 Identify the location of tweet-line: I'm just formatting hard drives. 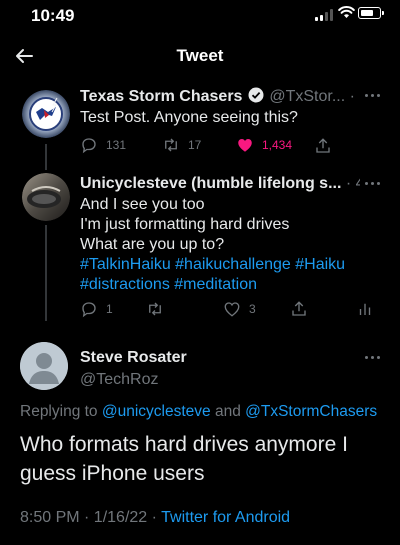
(185, 224).